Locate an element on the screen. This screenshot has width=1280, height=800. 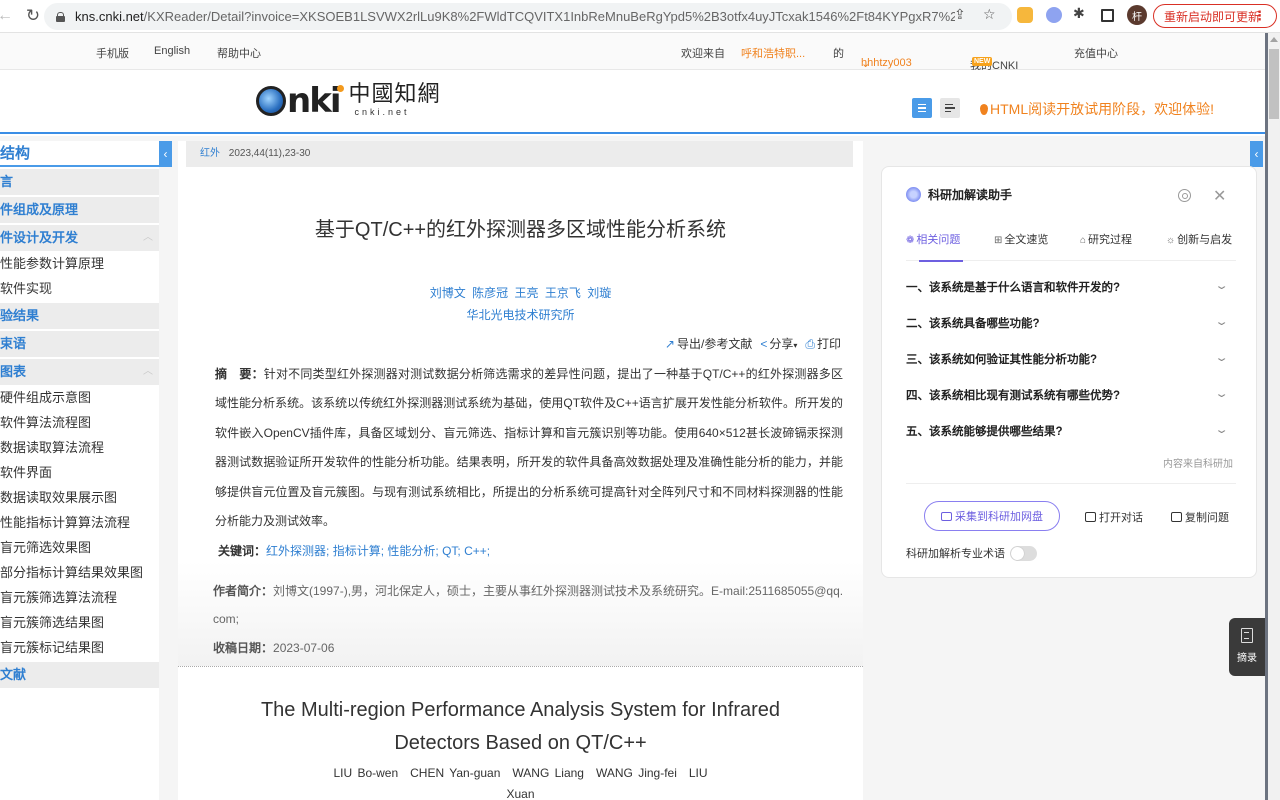
toc-item: 软件界面 is located at coordinates (79, 472).